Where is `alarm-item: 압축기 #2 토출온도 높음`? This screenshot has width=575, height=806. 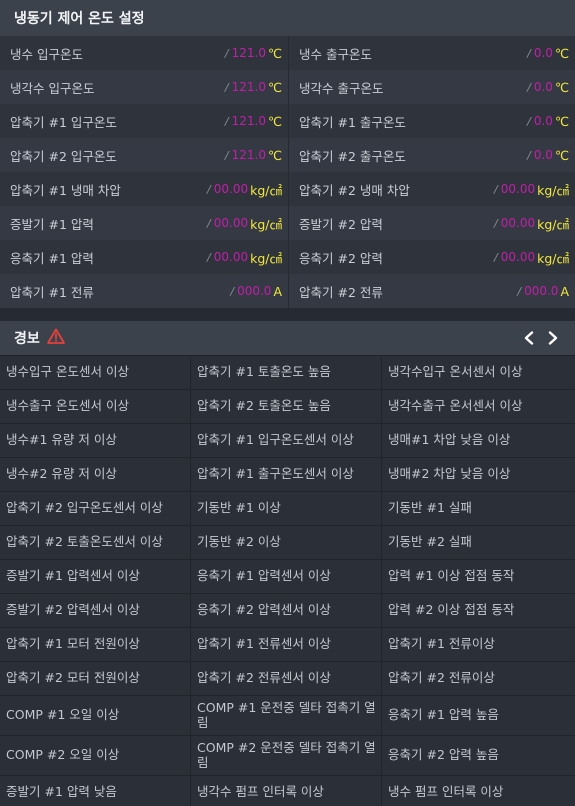 alarm-item: 압축기 #2 토출온도 높음 is located at coordinates (286, 406).